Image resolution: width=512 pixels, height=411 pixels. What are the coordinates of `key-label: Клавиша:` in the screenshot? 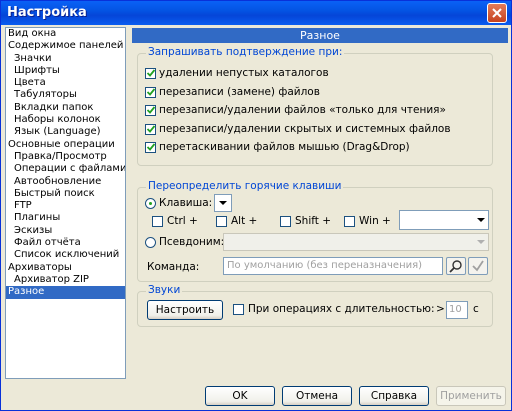 It's located at (186, 203).